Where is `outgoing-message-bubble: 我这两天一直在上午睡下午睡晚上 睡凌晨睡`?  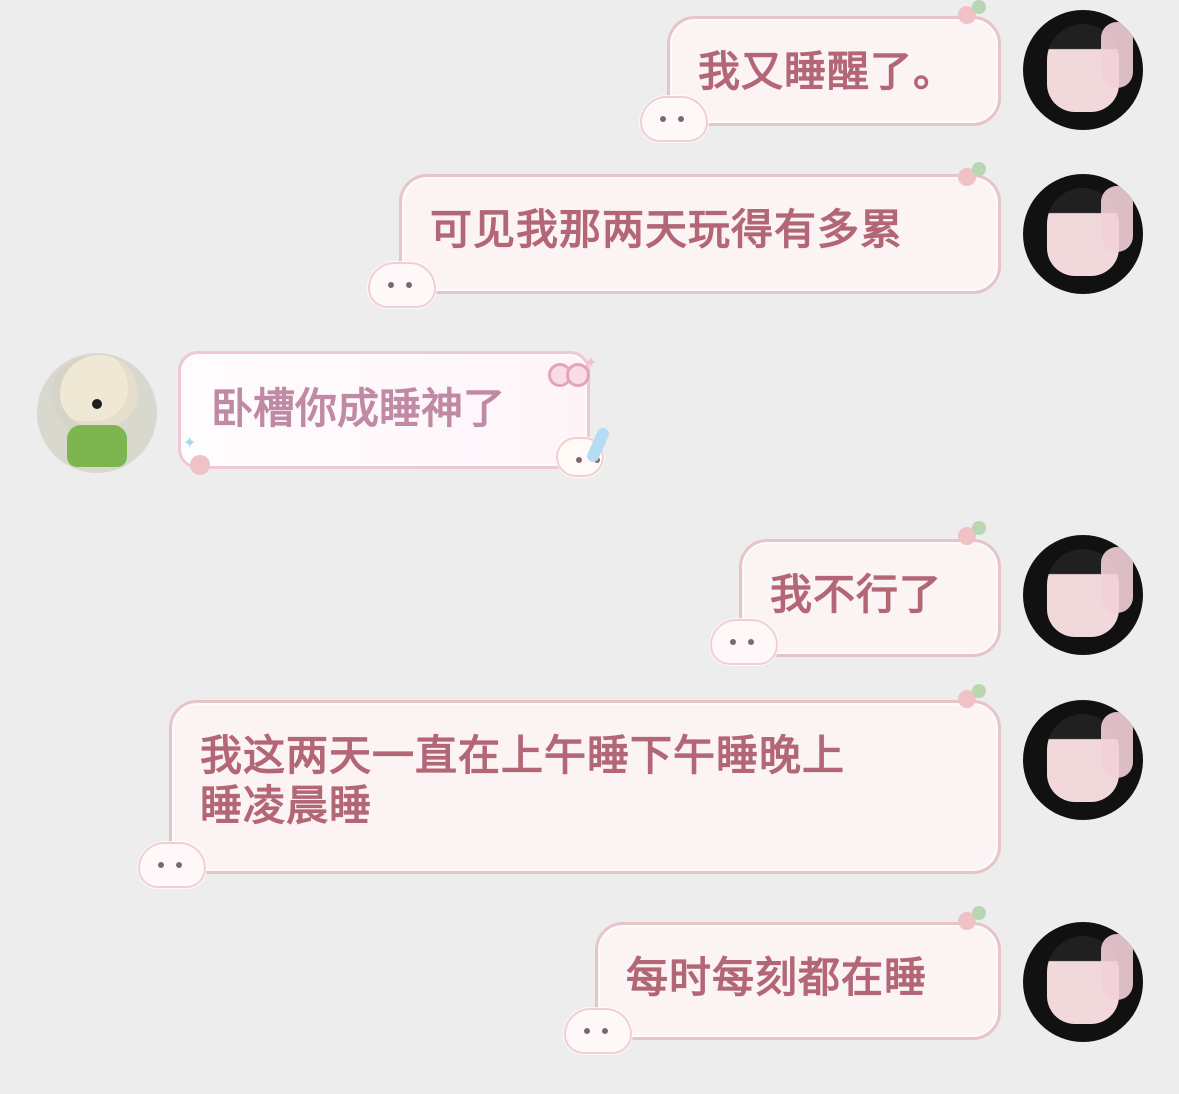 outgoing-message-bubble: 我这两天一直在上午睡下午睡晚上 睡凌晨睡 is located at coordinates (585, 787).